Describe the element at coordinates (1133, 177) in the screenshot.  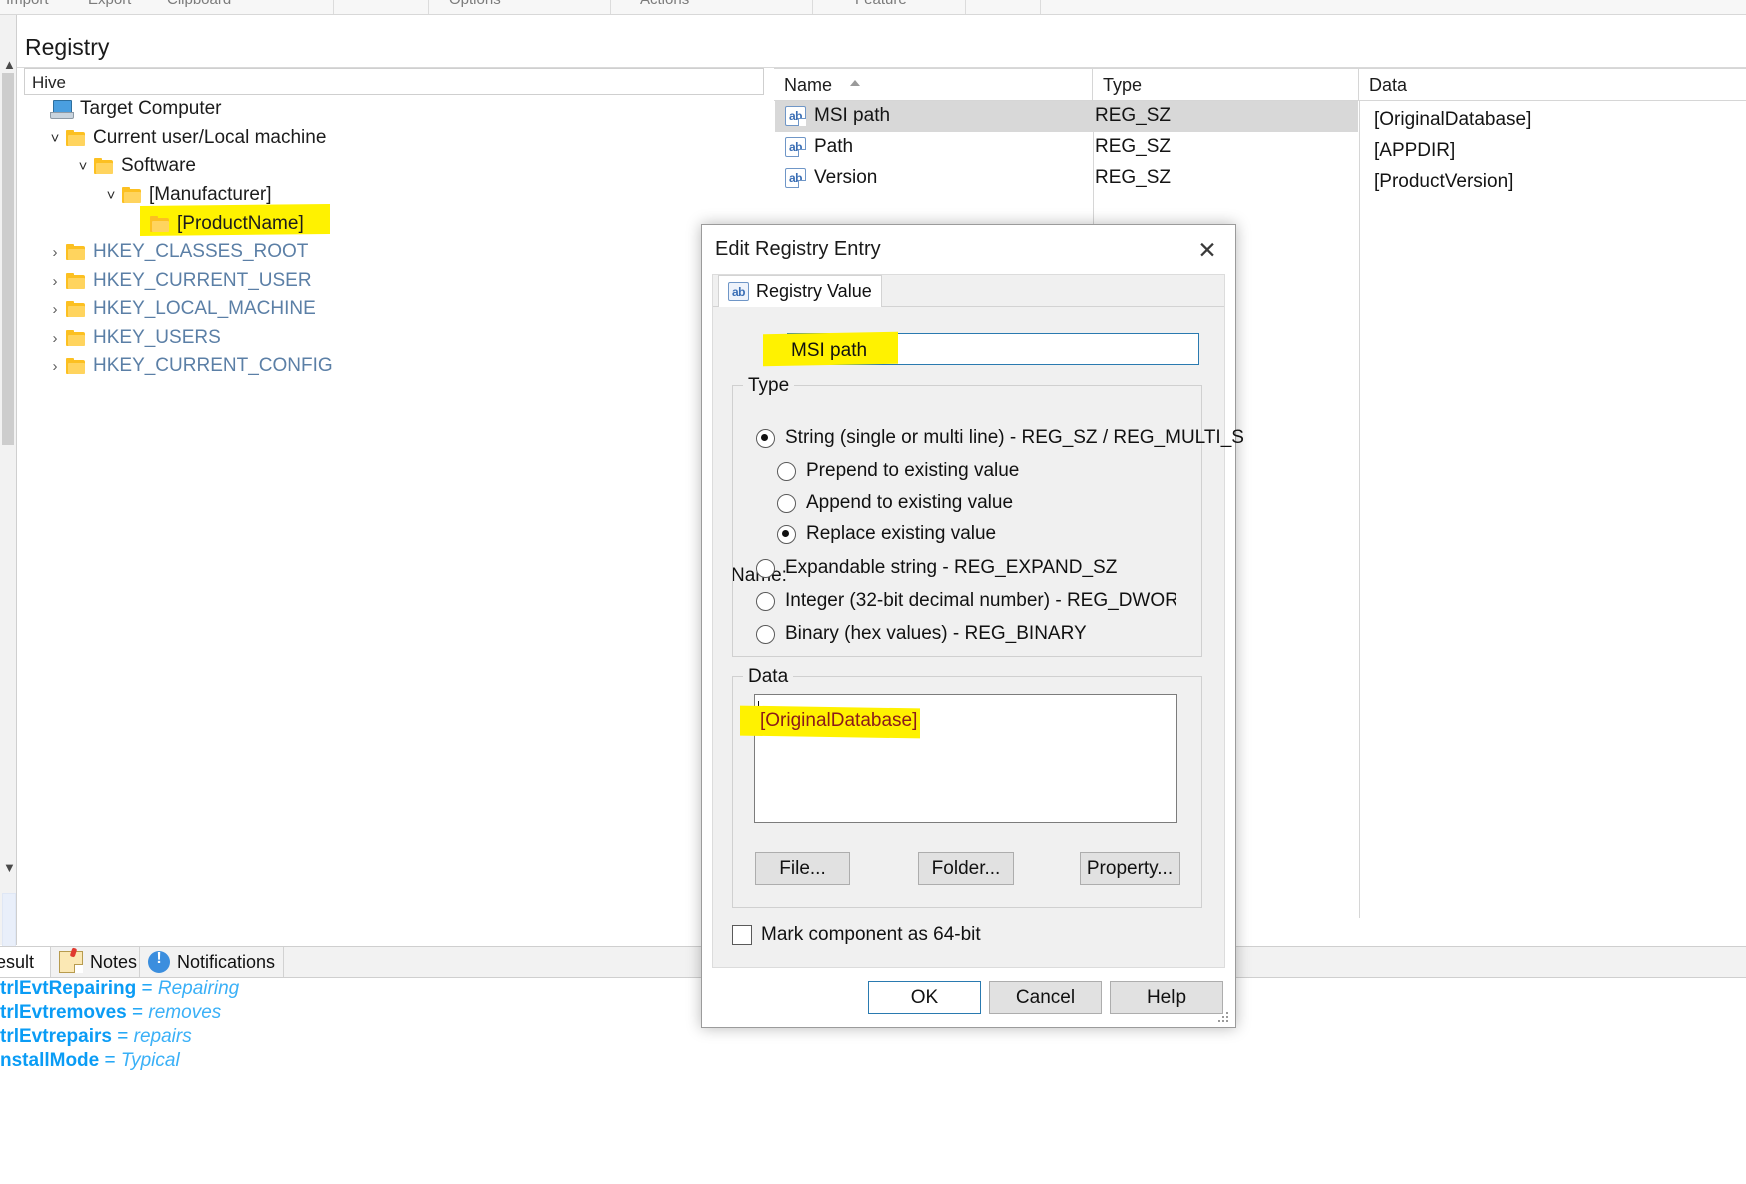
I see `value-type: REG_SZ` at that location.